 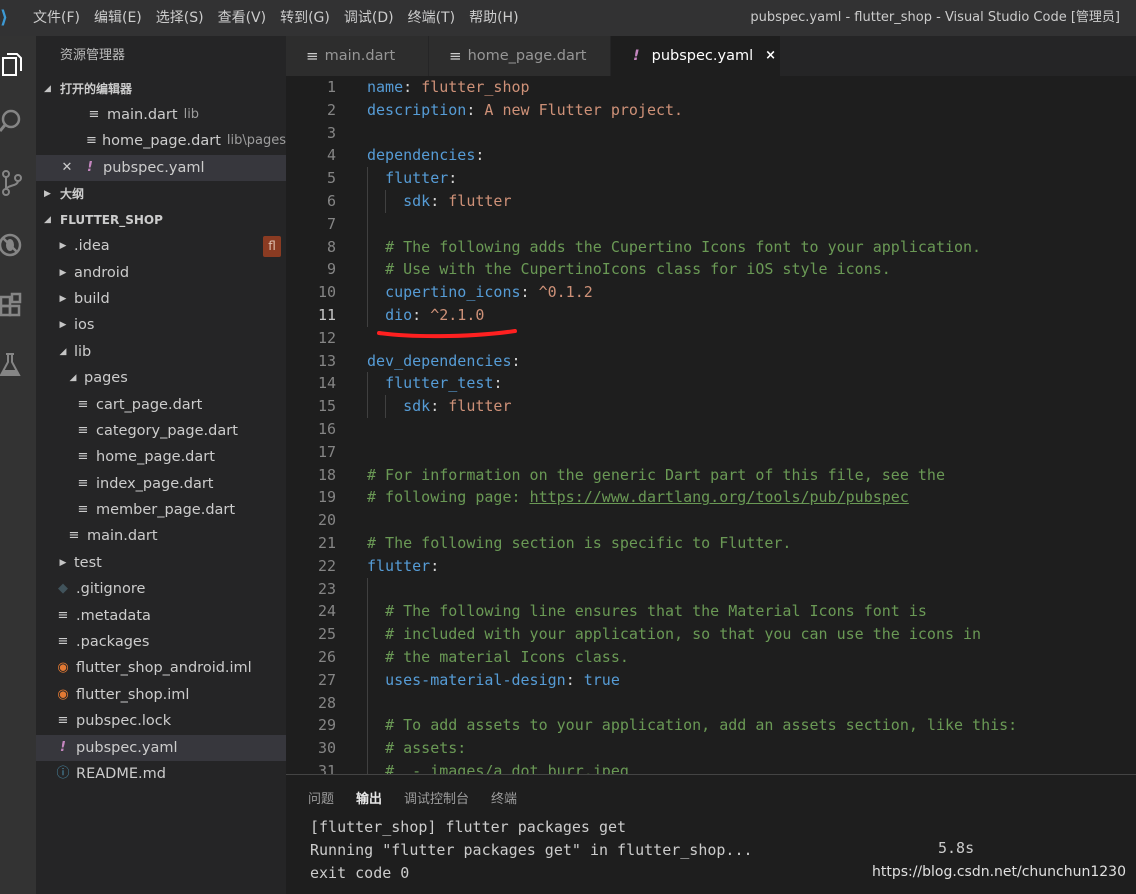 What do you see at coordinates (161, 378) in the screenshot?
I see `tree-folder-pages: ◢ pages` at bounding box center [161, 378].